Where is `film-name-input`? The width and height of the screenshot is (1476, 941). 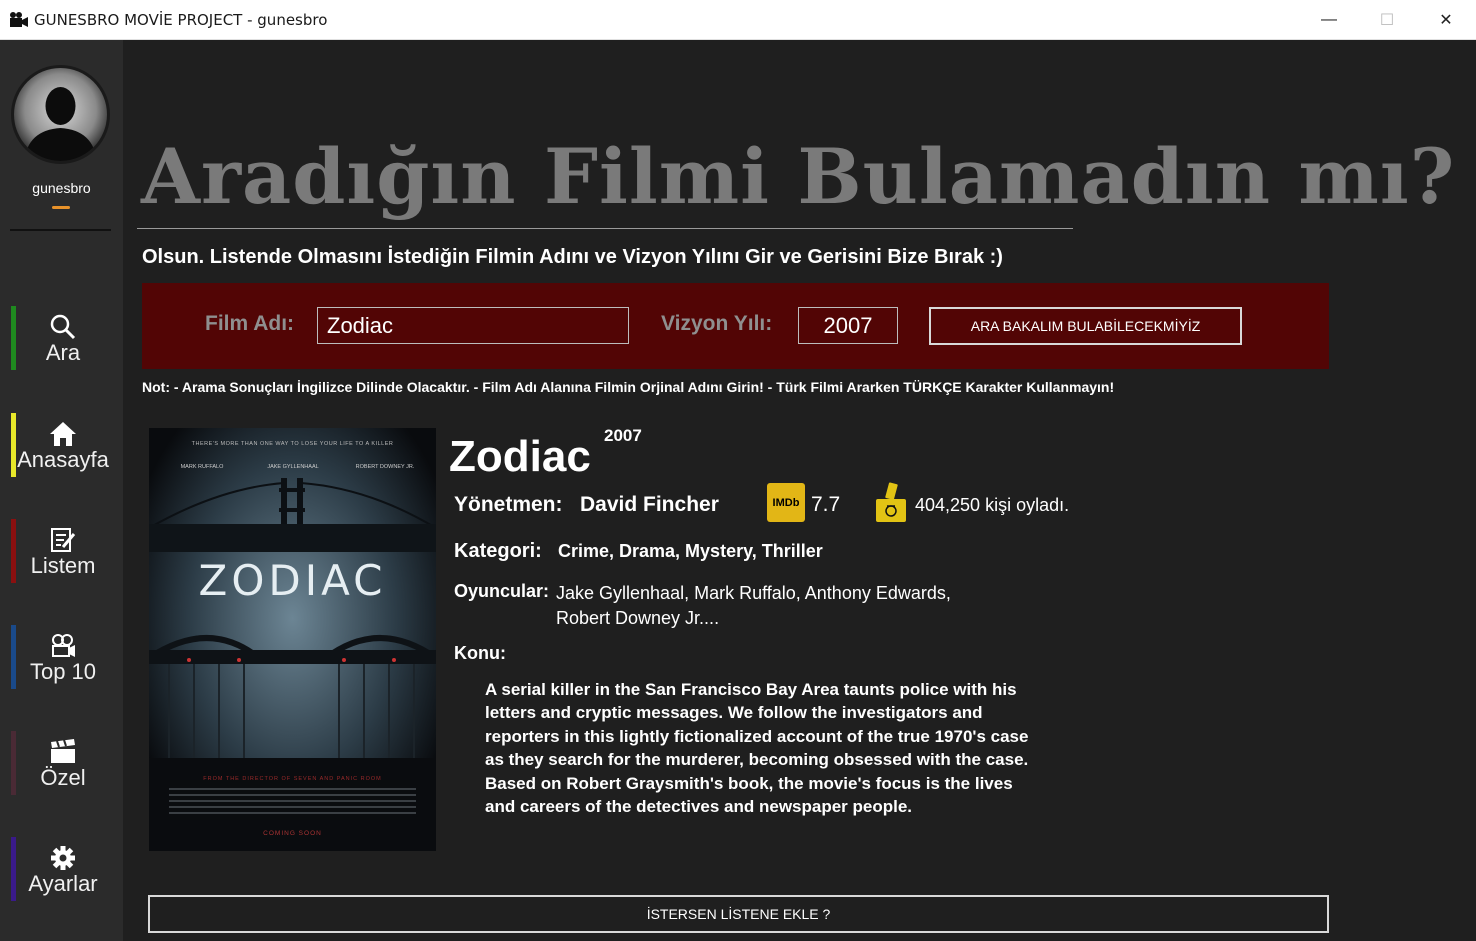
film-name-input is located at coordinates (473, 325).